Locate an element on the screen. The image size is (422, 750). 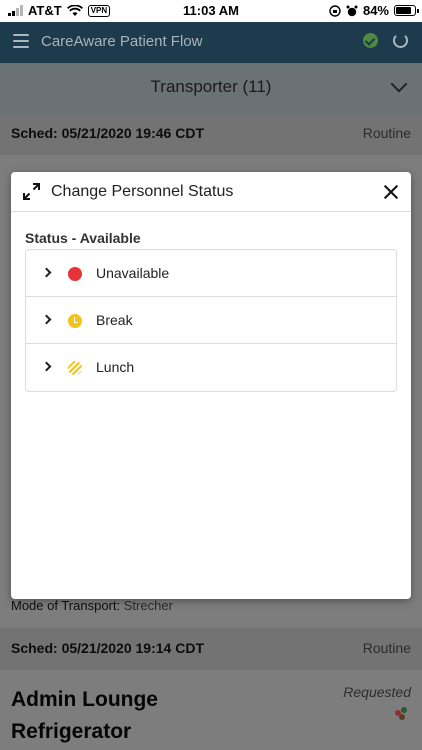
mode-label: Mode of Transport: is located at coordinates (66, 605).